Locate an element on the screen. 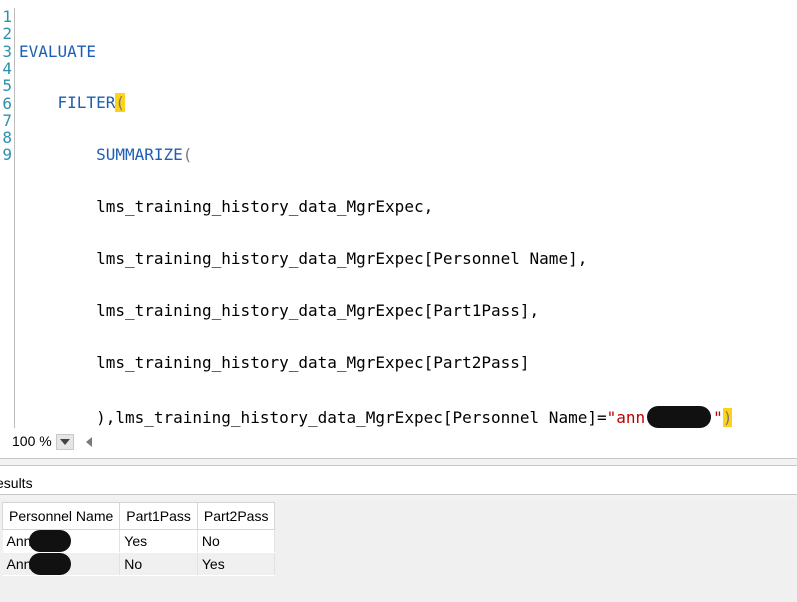 The height and width of the screenshot is (602, 797). matched-bracket-open: ( is located at coordinates (120, 103).